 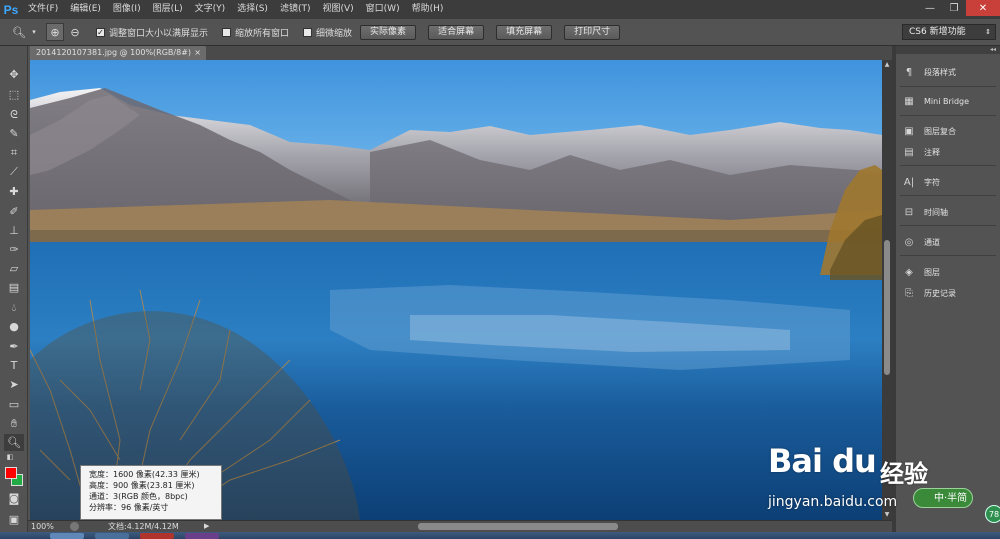 I want to click on blur-tool-icon: 💧︎, so click(x=14, y=307).